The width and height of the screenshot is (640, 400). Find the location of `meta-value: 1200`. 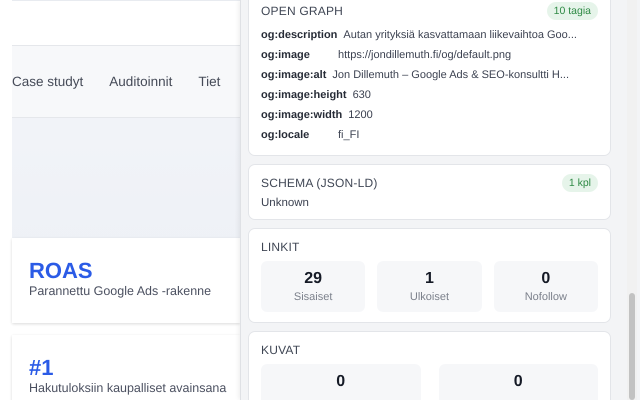

meta-value: 1200 is located at coordinates (360, 115).